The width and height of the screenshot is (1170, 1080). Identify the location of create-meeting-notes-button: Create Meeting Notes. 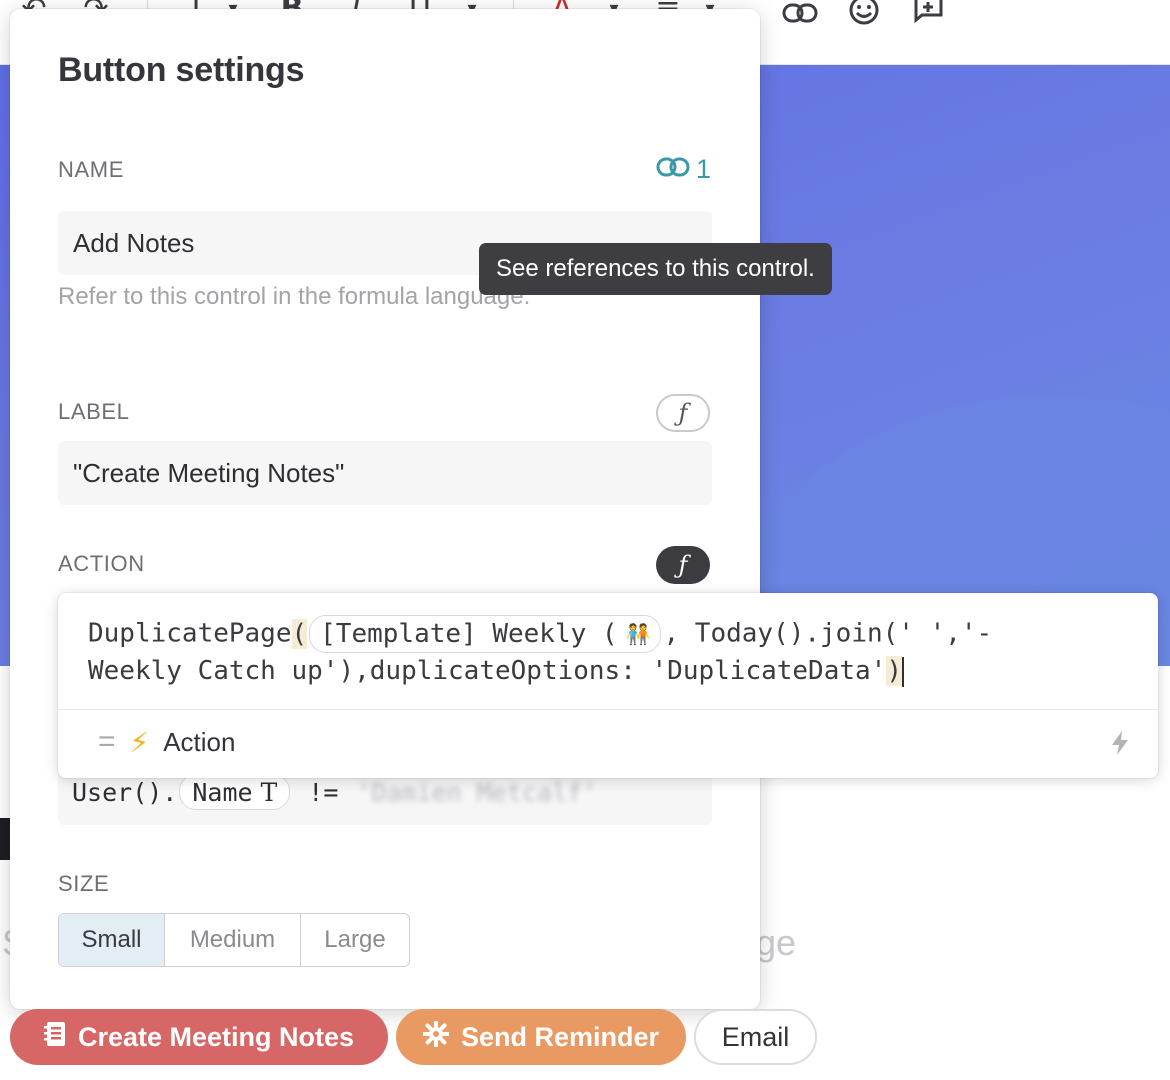
(199, 1037).